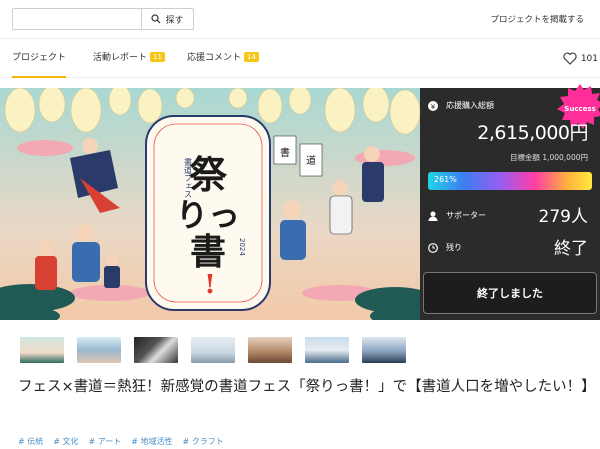  Describe the element at coordinates (208, 215) in the screenshot. I see `poster-title-part2: りっ` at that location.